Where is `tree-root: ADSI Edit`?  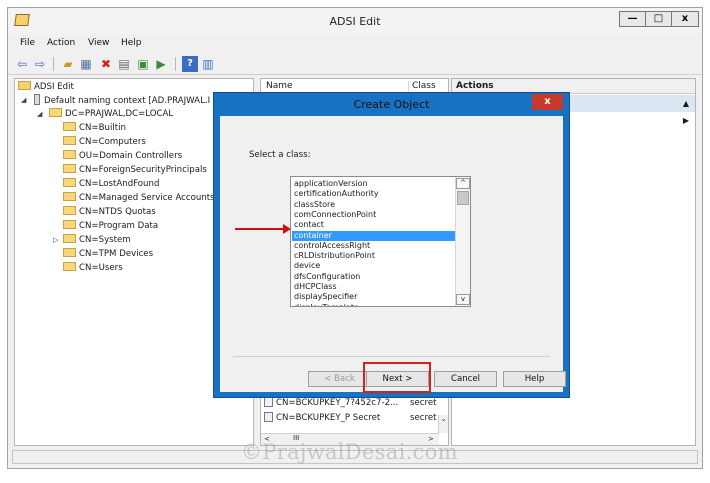
tree-root: ADSI Edit is located at coordinates (46, 87).